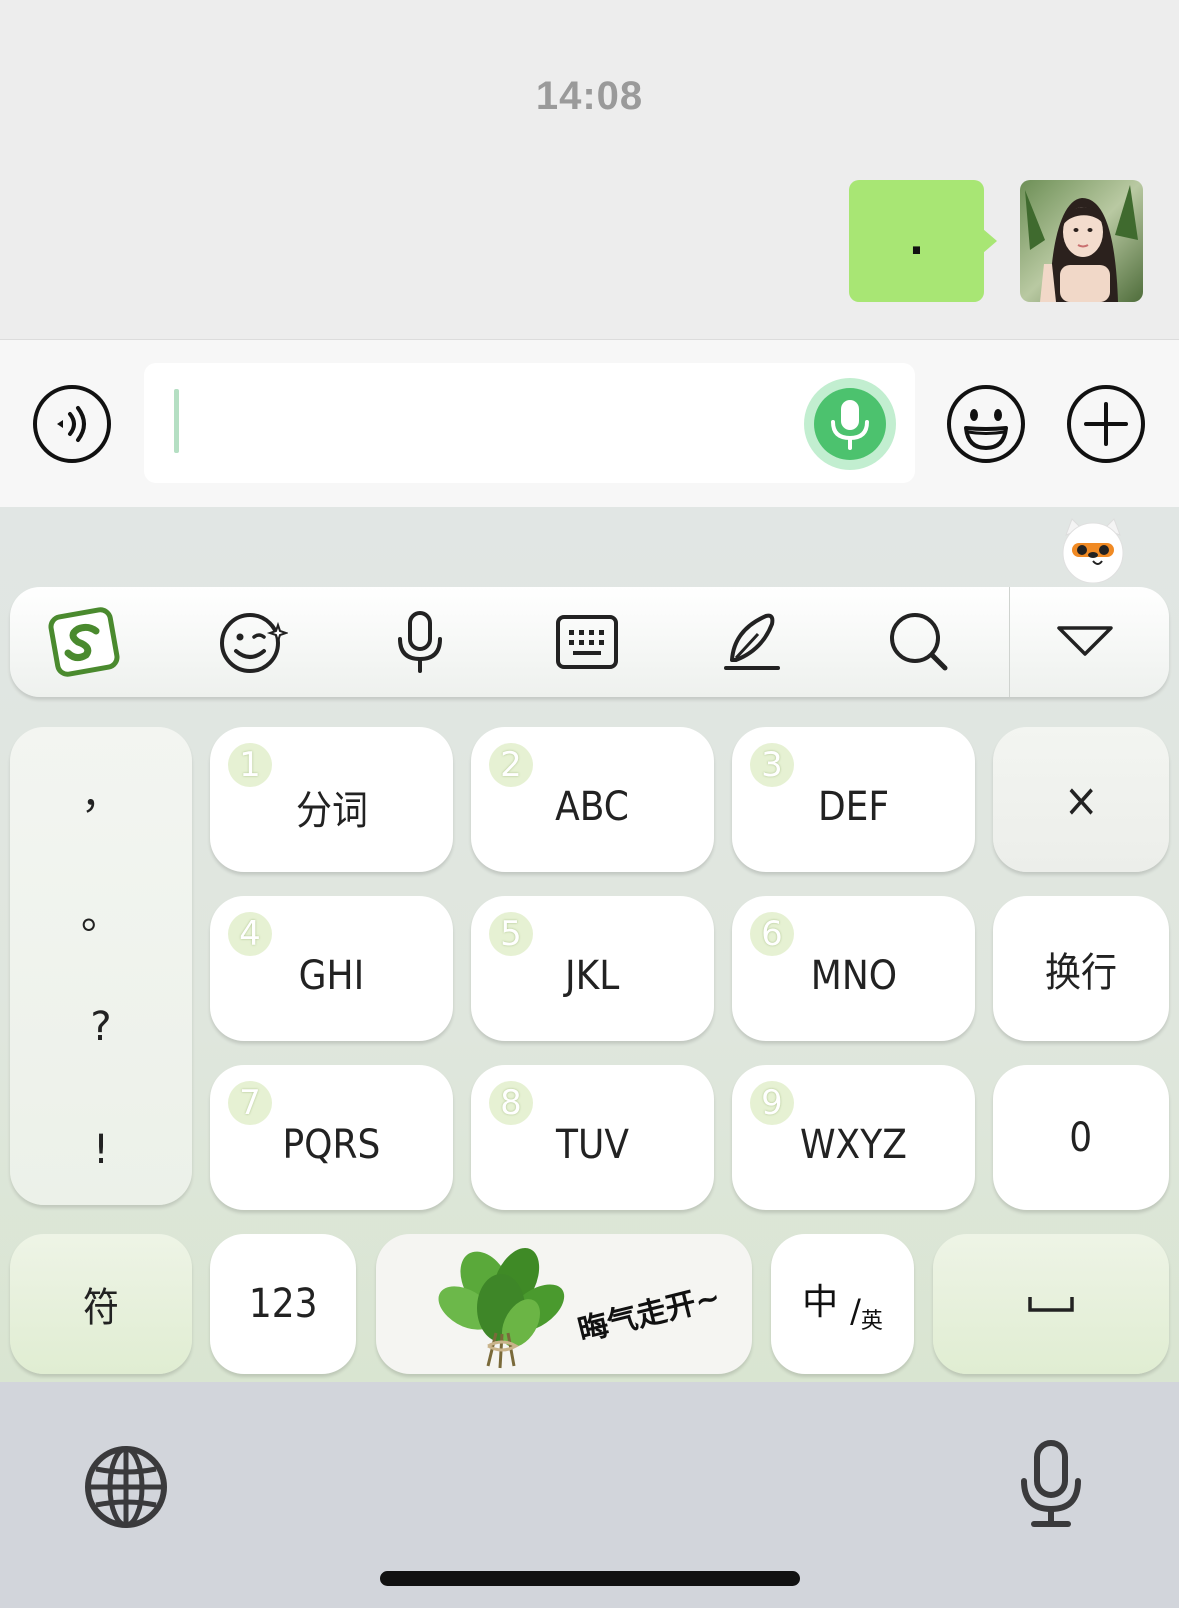 The height and width of the screenshot is (1608, 1179). I want to click on lang-sub: 英, so click(871, 1321).